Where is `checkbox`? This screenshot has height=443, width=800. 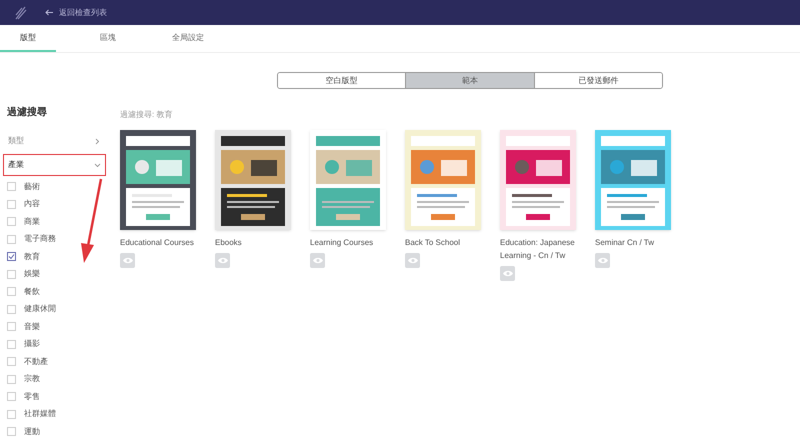 checkbox is located at coordinates (11, 257).